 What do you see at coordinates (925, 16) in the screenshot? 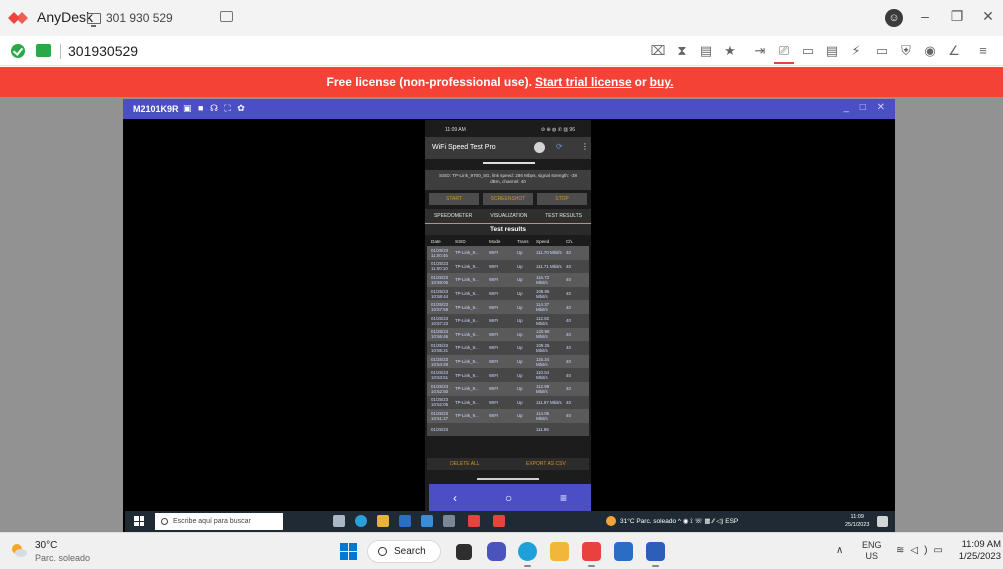
I see `minimize-button: –` at bounding box center [925, 16].